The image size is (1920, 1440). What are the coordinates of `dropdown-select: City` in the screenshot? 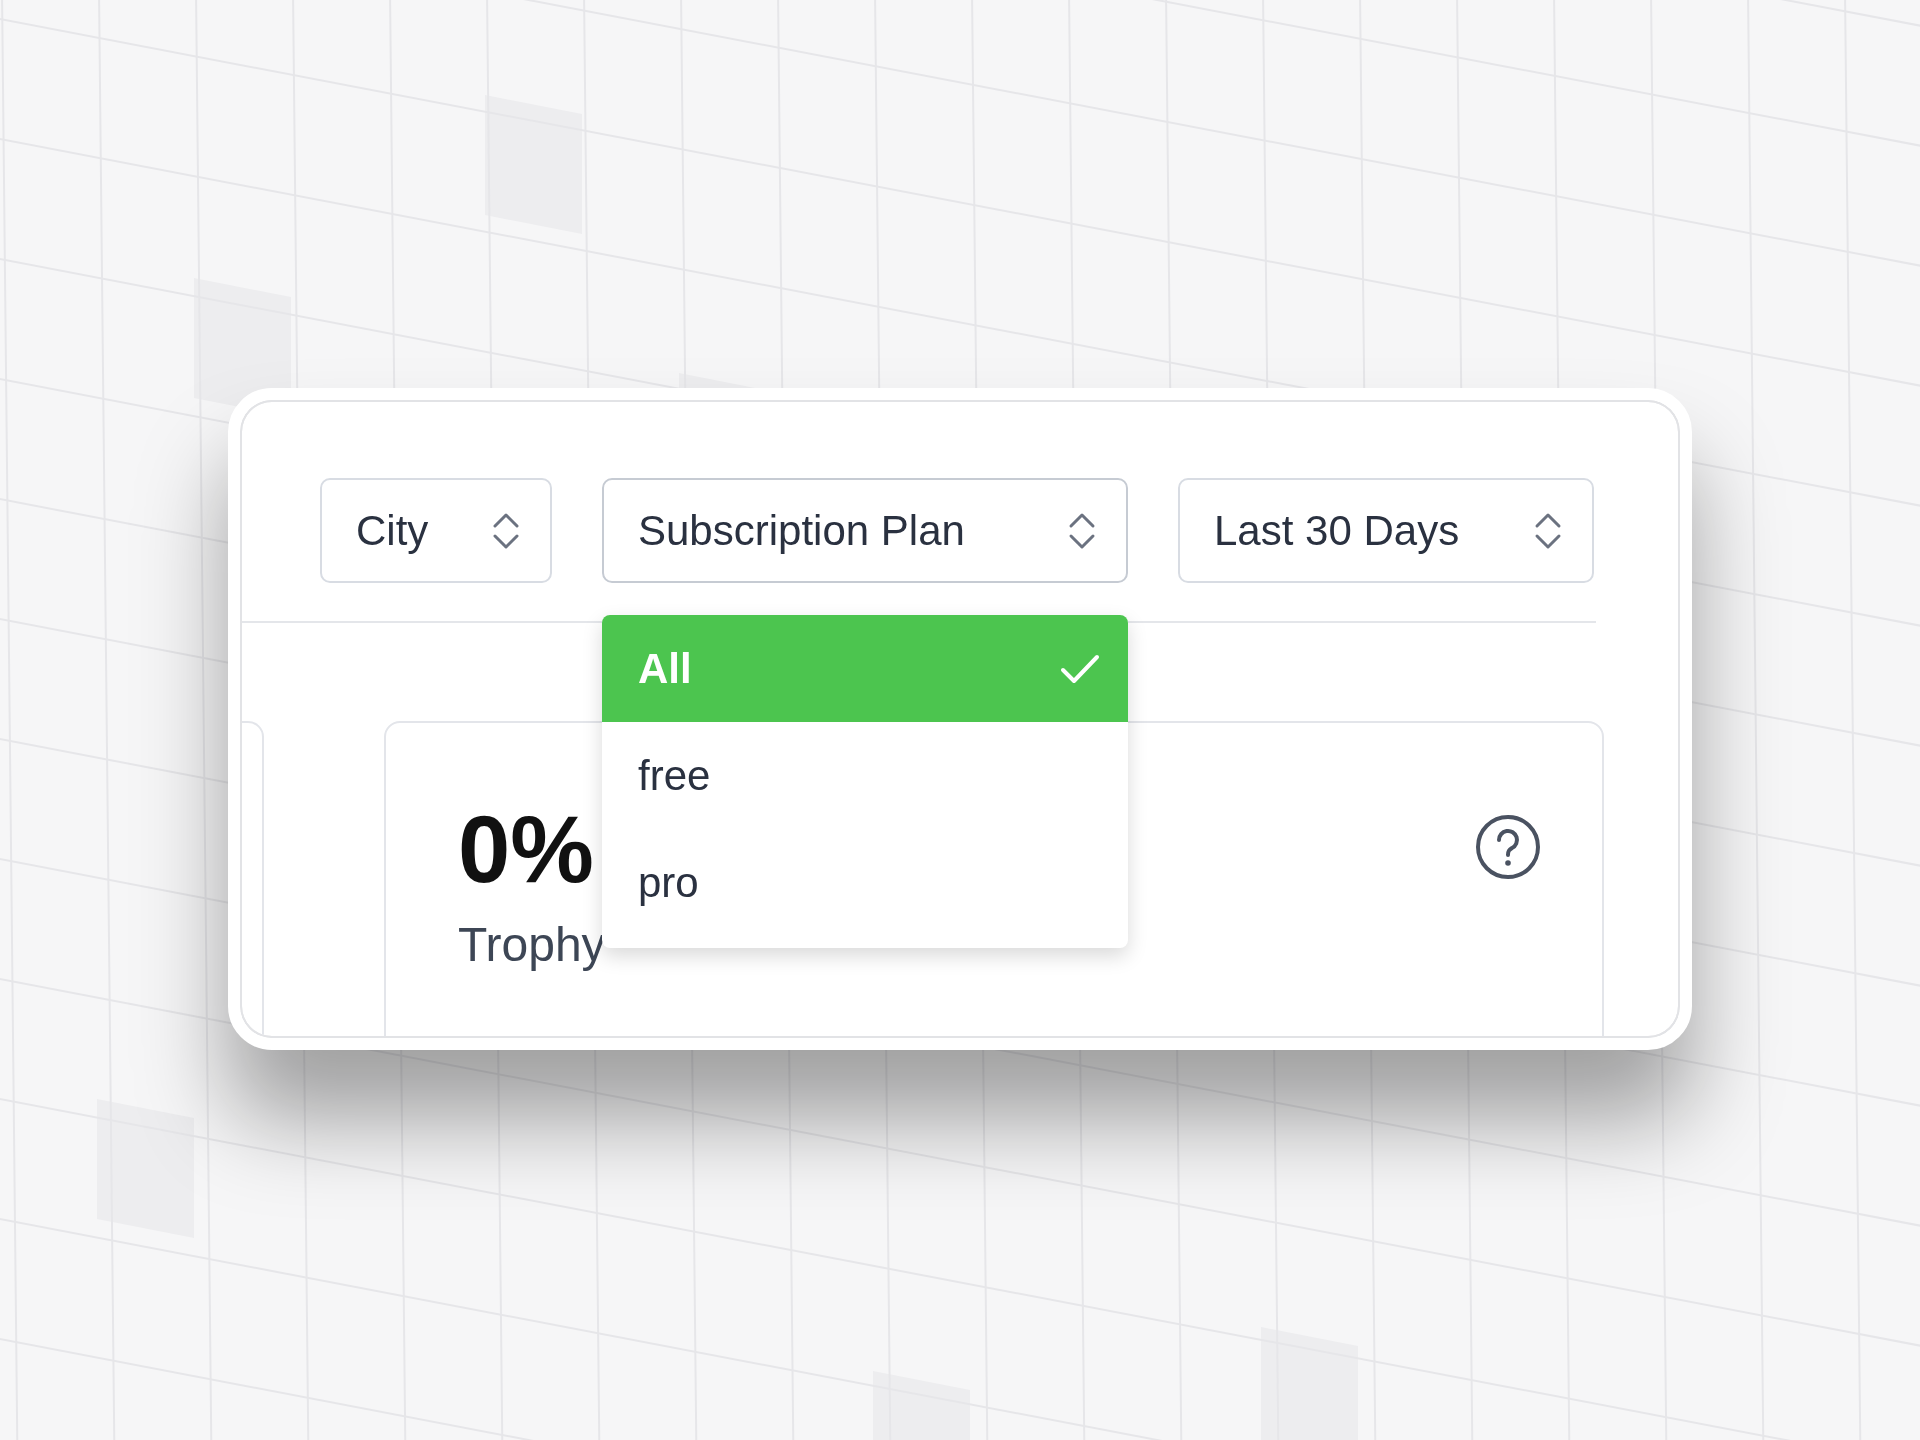 It's located at (436, 530).